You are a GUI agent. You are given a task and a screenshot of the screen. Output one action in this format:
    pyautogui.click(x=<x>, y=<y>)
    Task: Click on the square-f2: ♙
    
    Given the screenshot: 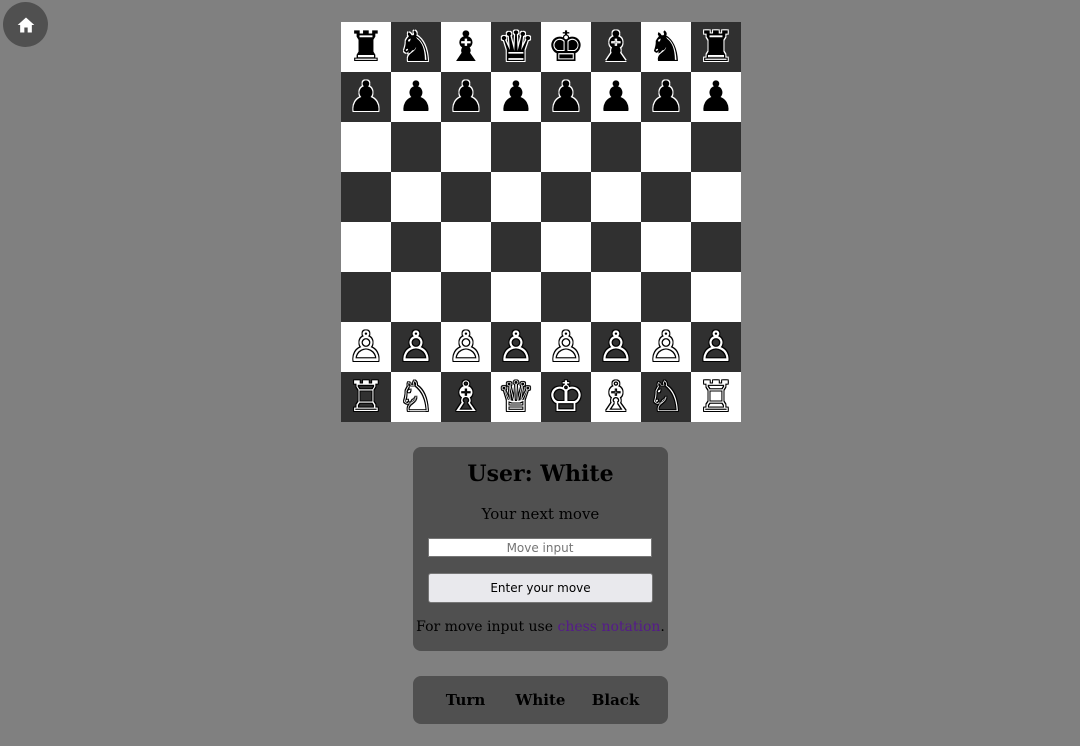 What is the action you would take?
    pyautogui.click(x=616, y=347)
    